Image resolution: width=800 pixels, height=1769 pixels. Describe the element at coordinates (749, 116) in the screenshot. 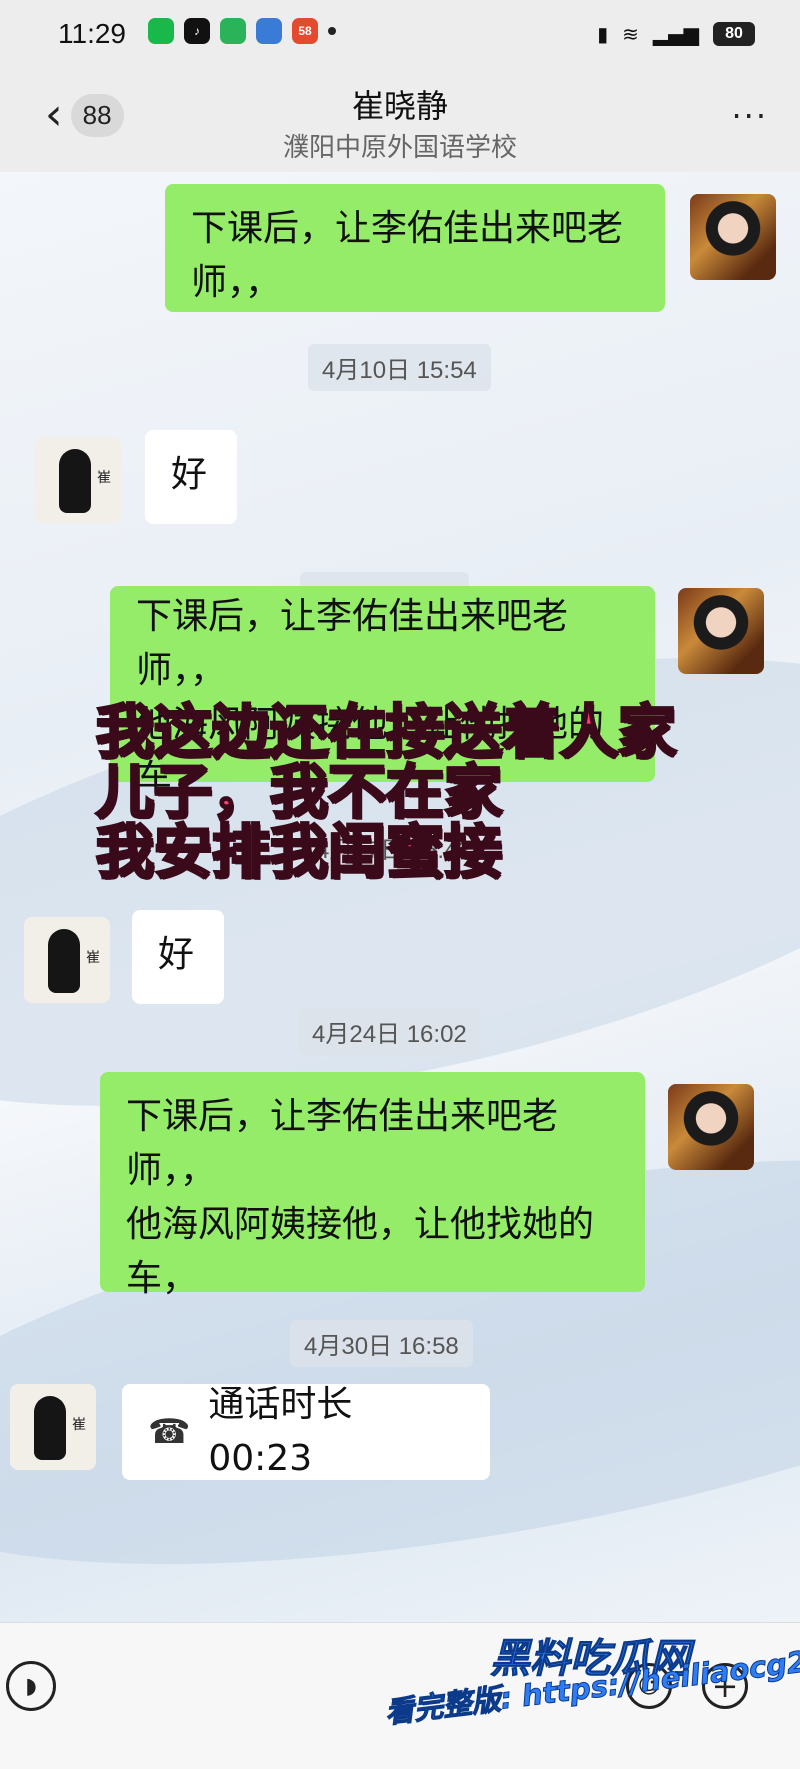

I see `more-options-button: ···` at that location.